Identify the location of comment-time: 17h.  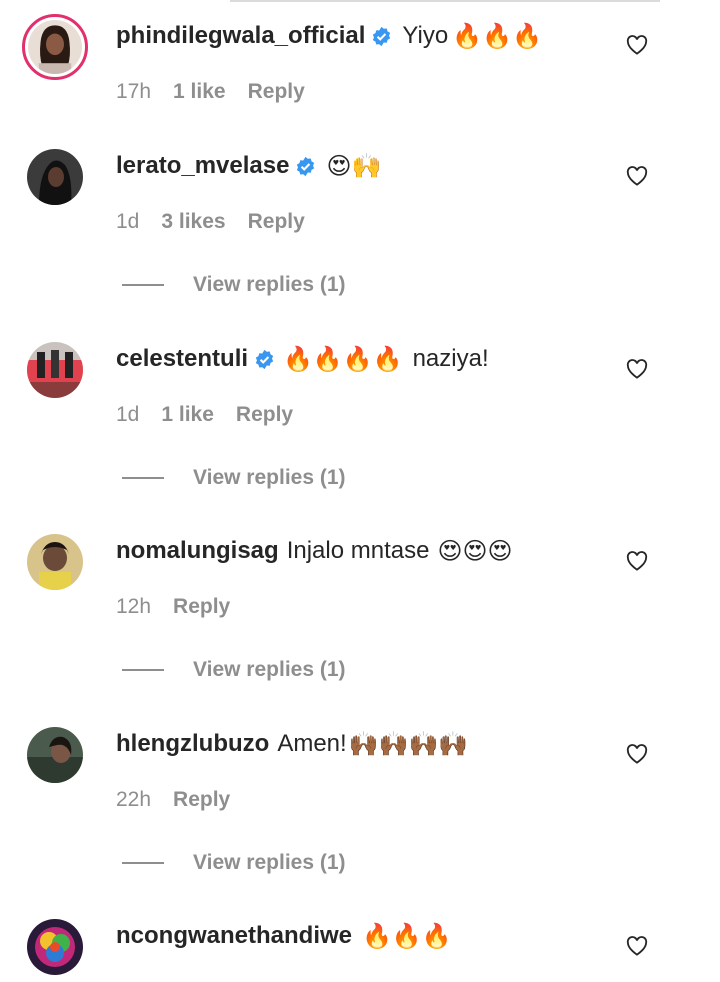
(134, 91).